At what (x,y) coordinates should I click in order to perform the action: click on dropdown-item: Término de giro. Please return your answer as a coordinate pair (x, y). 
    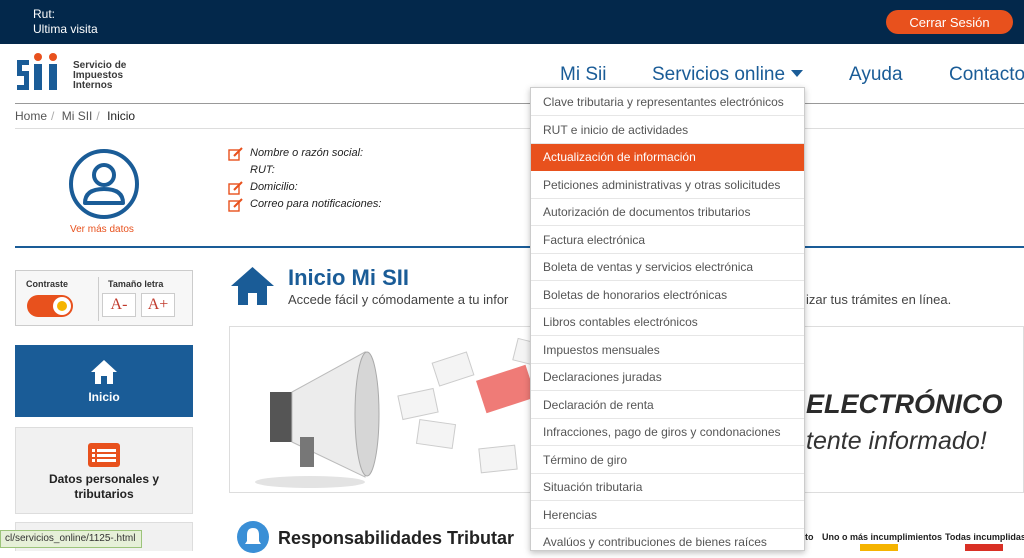
    Looking at the image, I should click on (667, 460).